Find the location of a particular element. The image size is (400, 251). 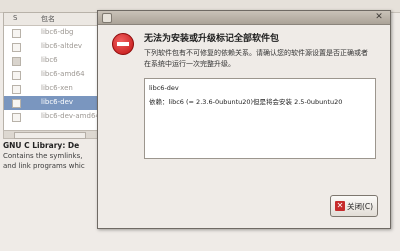

package-row: libc6-altdev is located at coordinates (52, 47).